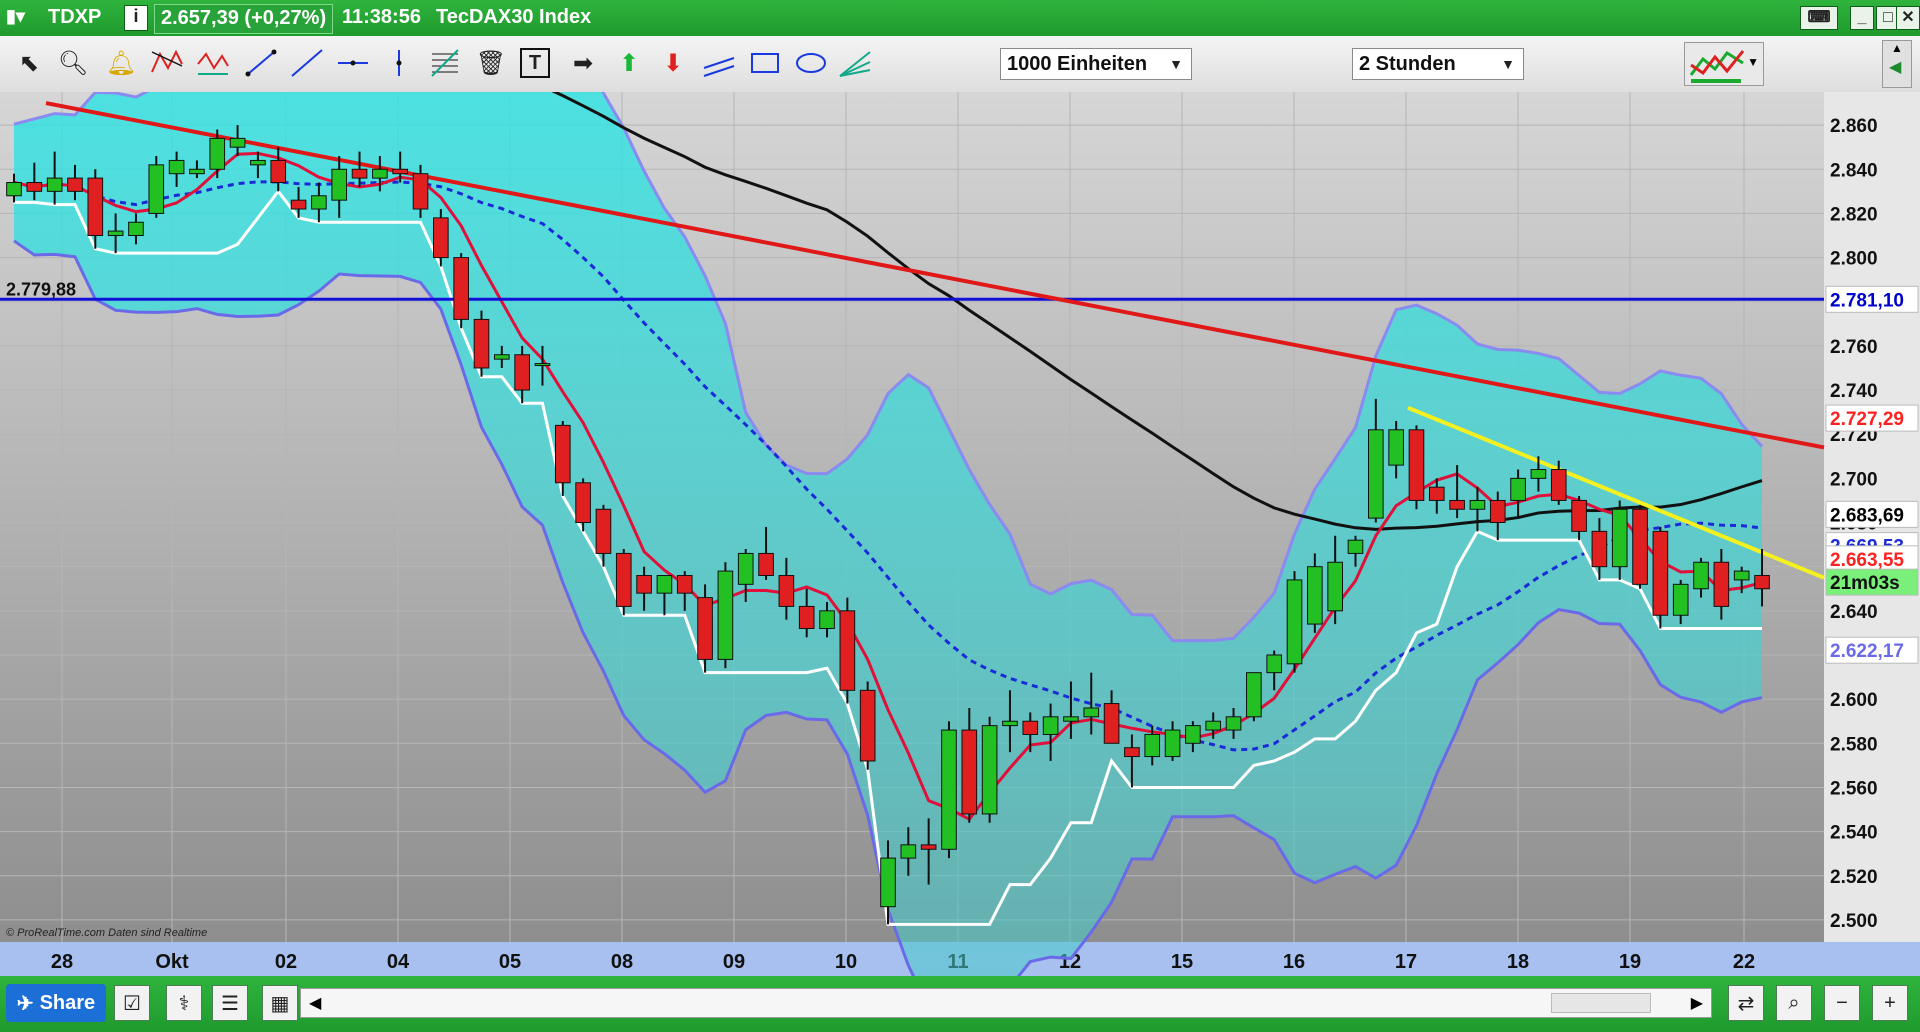 The height and width of the screenshot is (1032, 1920). What do you see at coordinates (1854, 700) in the screenshot?
I see `y-tick-label: 2.600` at bounding box center [1854, 700].